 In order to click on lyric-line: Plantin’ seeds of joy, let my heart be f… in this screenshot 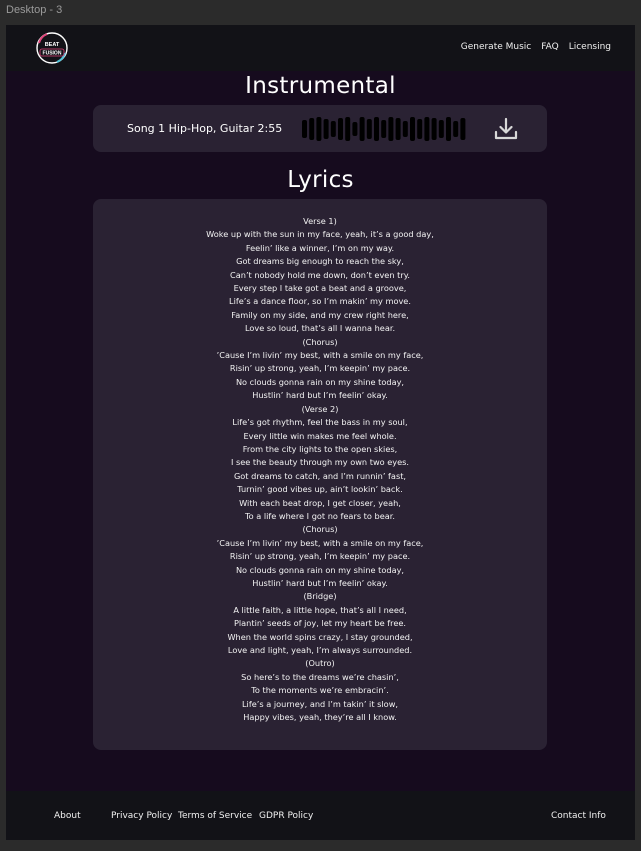, I will do `click(320, 623)`.